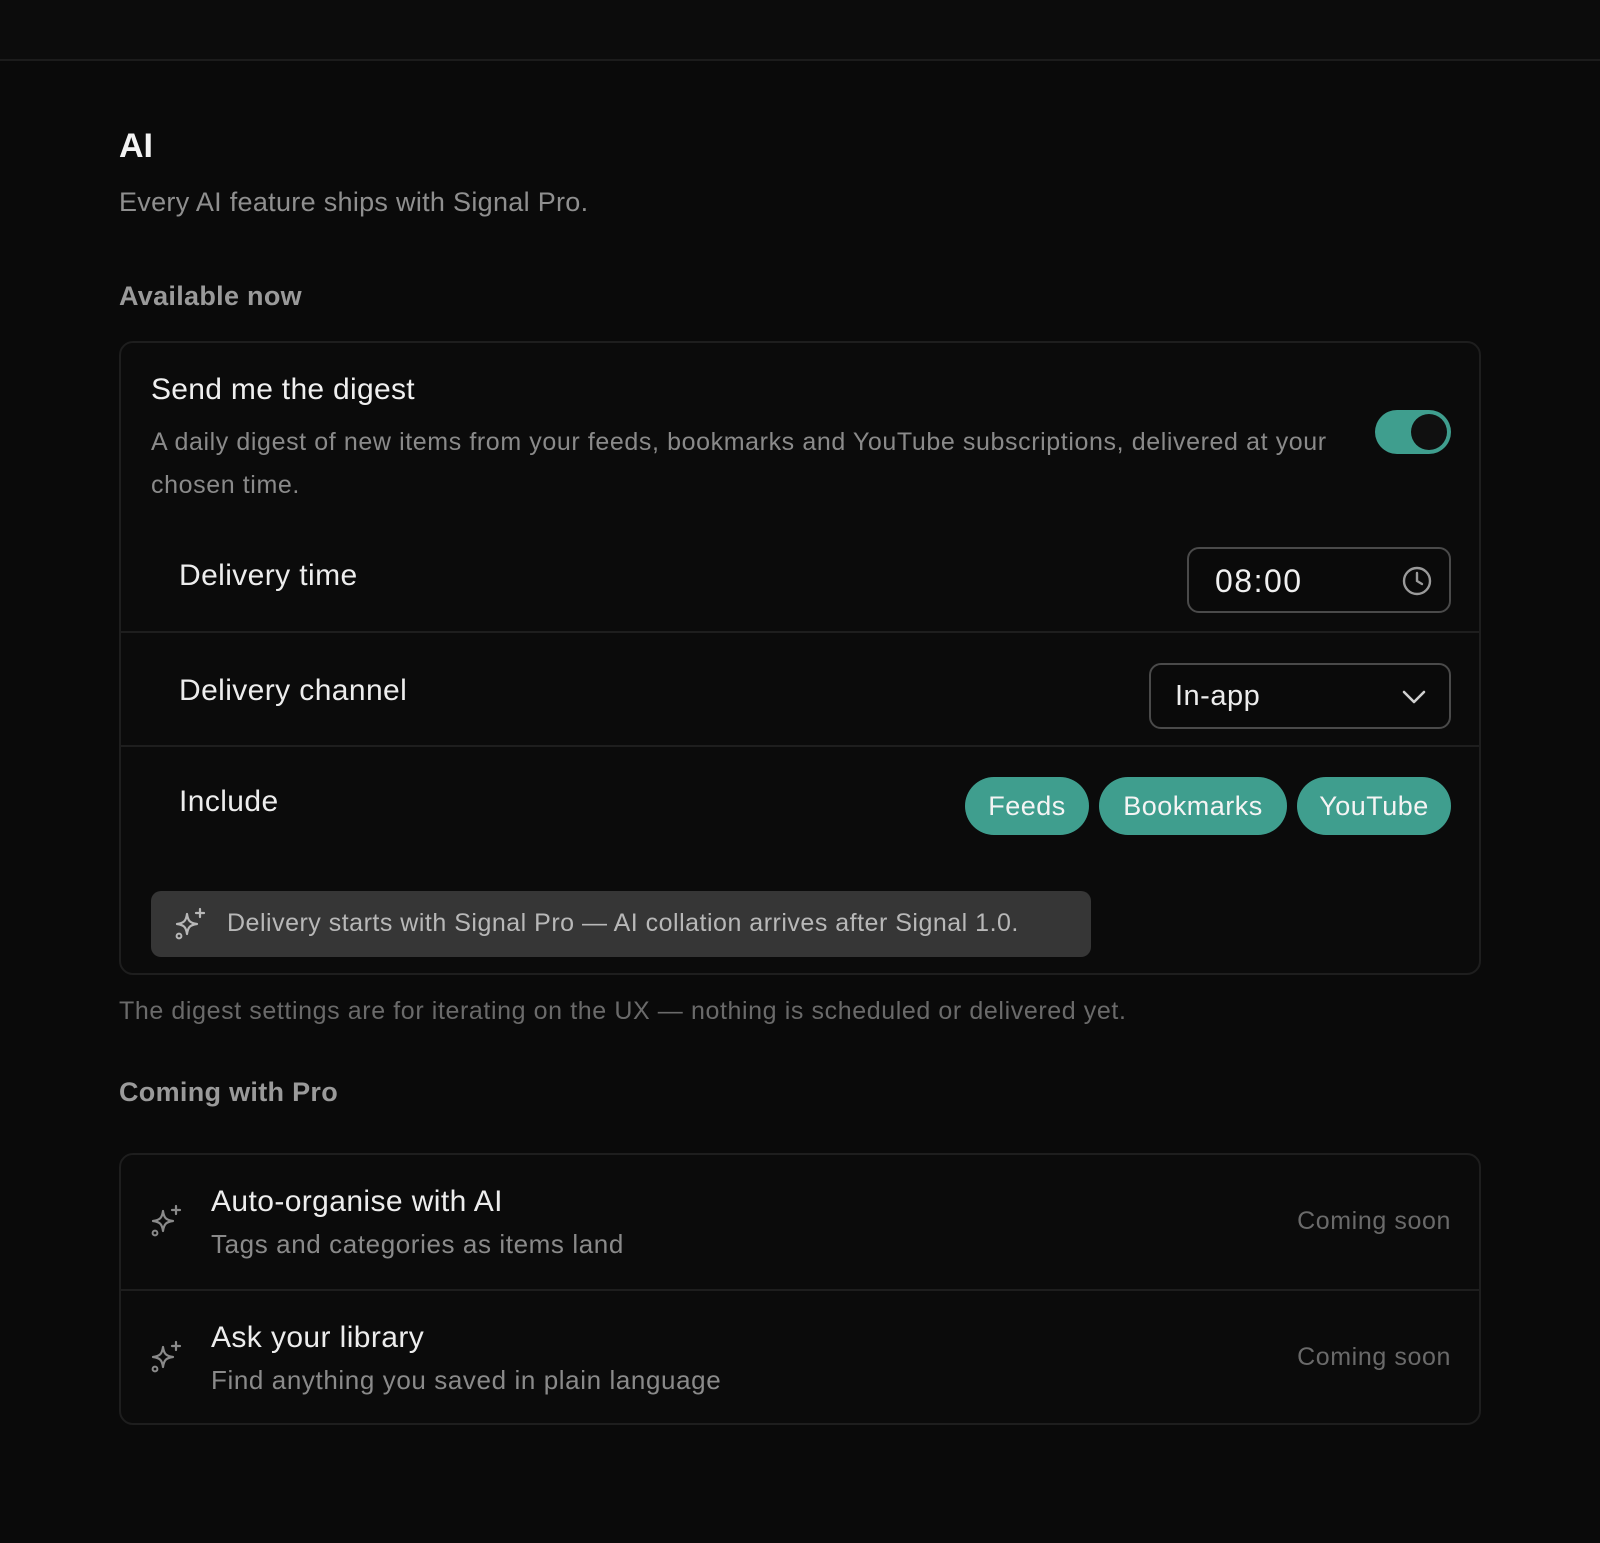  Describe the element at coordinates (1218, 696) in the screenshot. I see `delivery-channel-value: In-app` at that location.